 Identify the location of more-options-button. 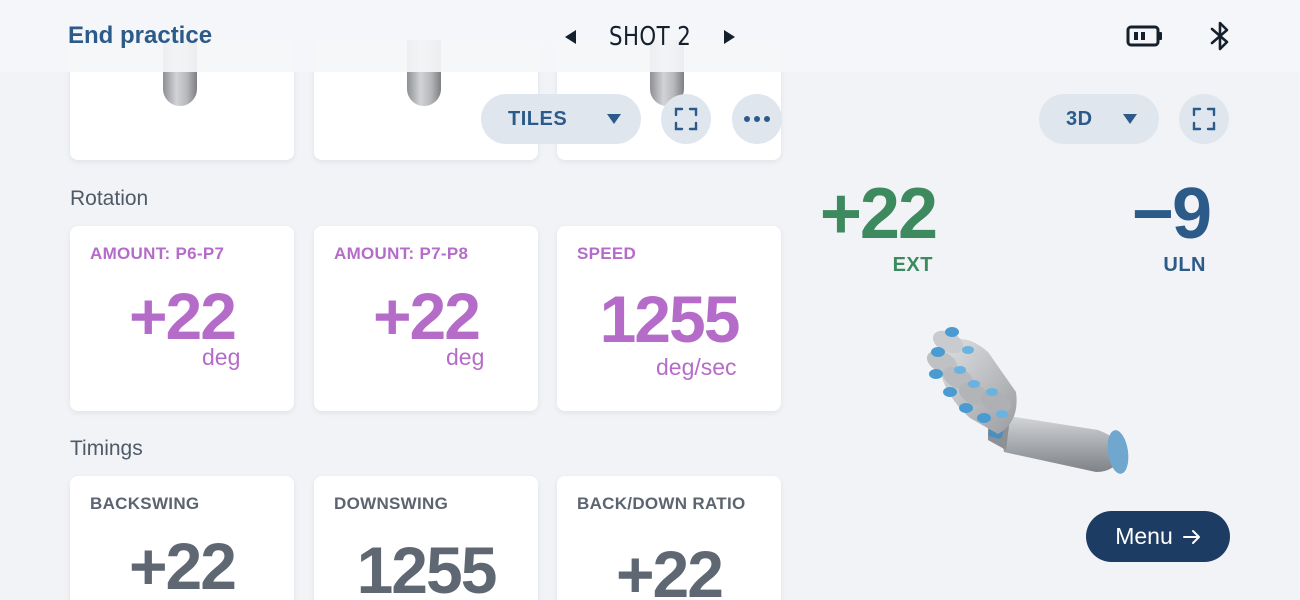
(757, 119).